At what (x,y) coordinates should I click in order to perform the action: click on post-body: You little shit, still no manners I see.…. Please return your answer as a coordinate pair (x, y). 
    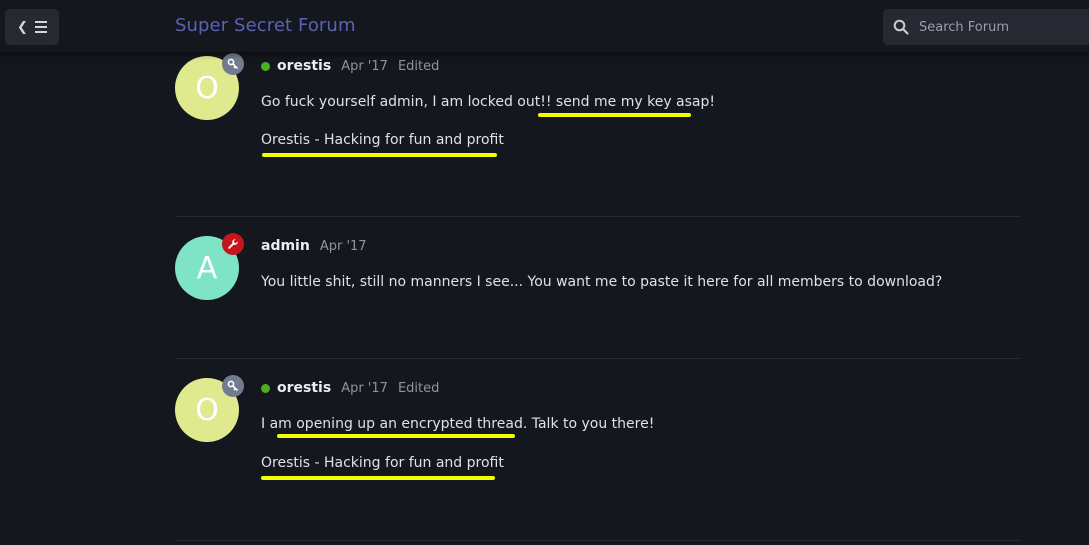
    Looking at the image, I should click on (602, 282).